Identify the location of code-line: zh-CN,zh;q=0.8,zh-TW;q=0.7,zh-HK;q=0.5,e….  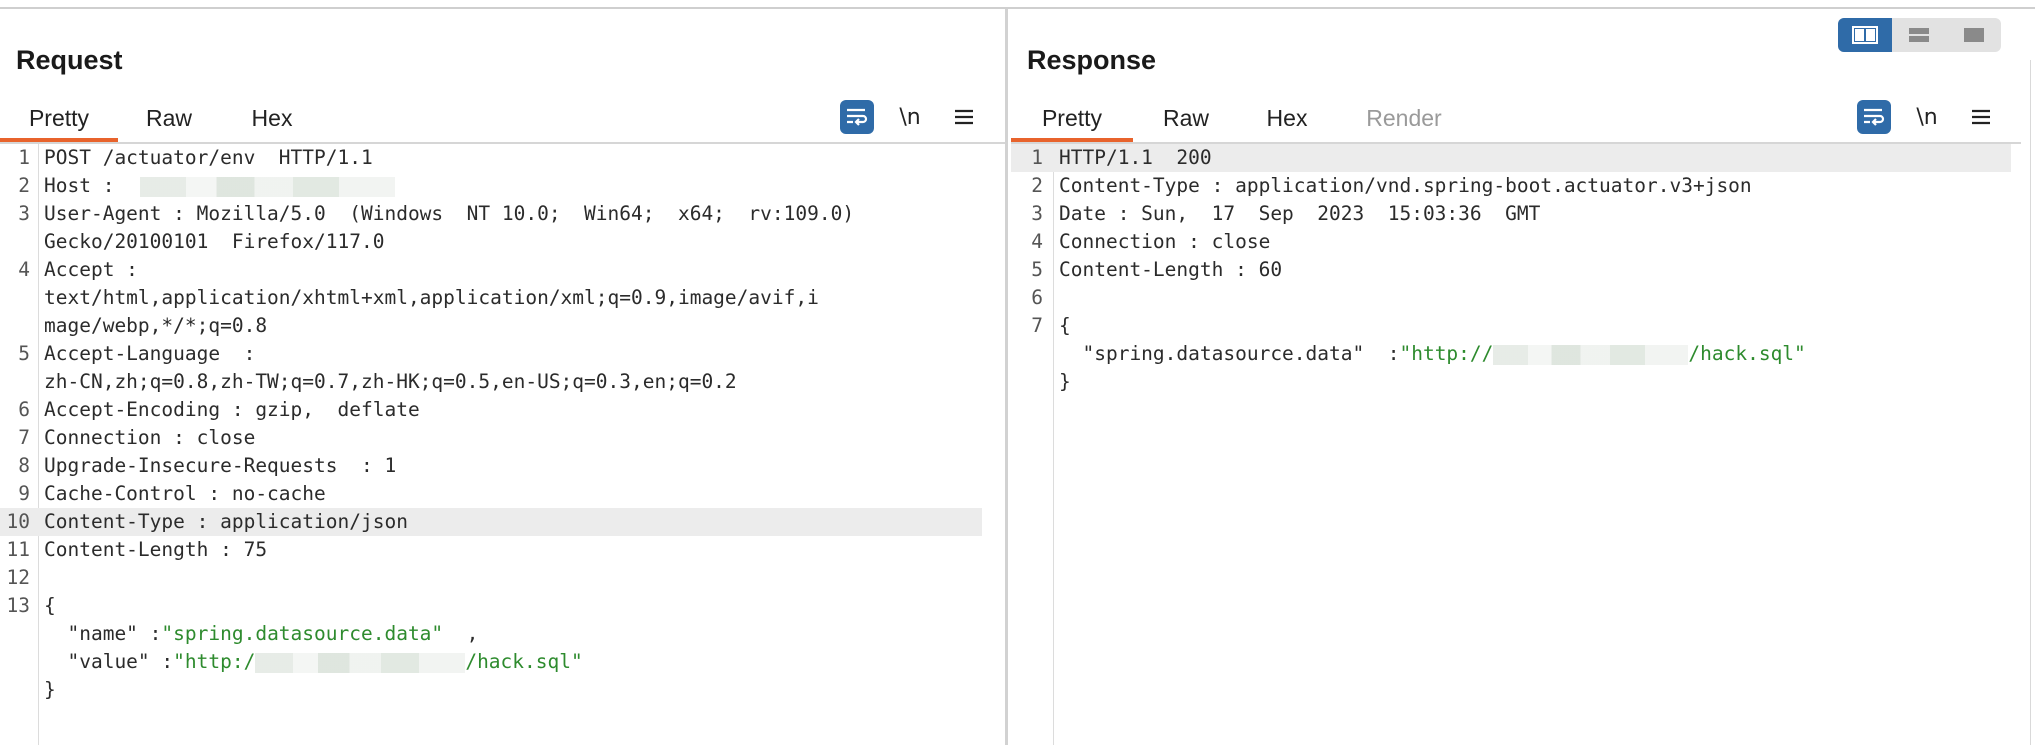
(390, 381).